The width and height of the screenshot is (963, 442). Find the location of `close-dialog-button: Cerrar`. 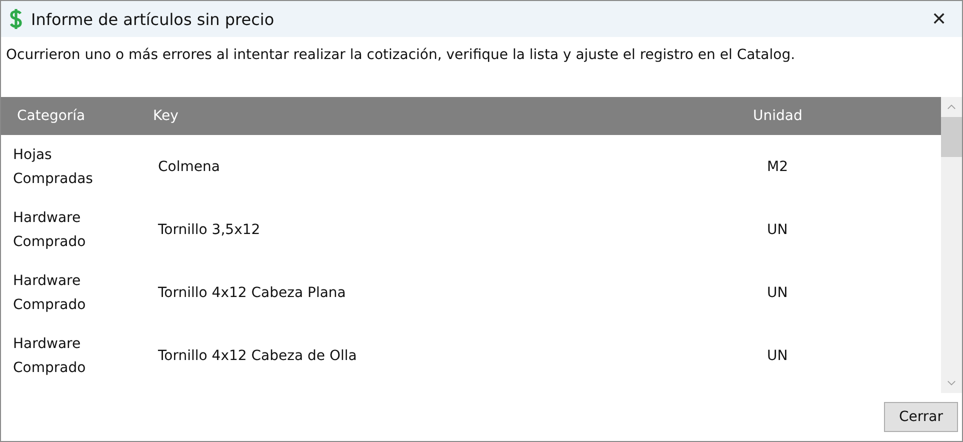

close-dialog-button: Cerrar is located at coordinates (921, 417).